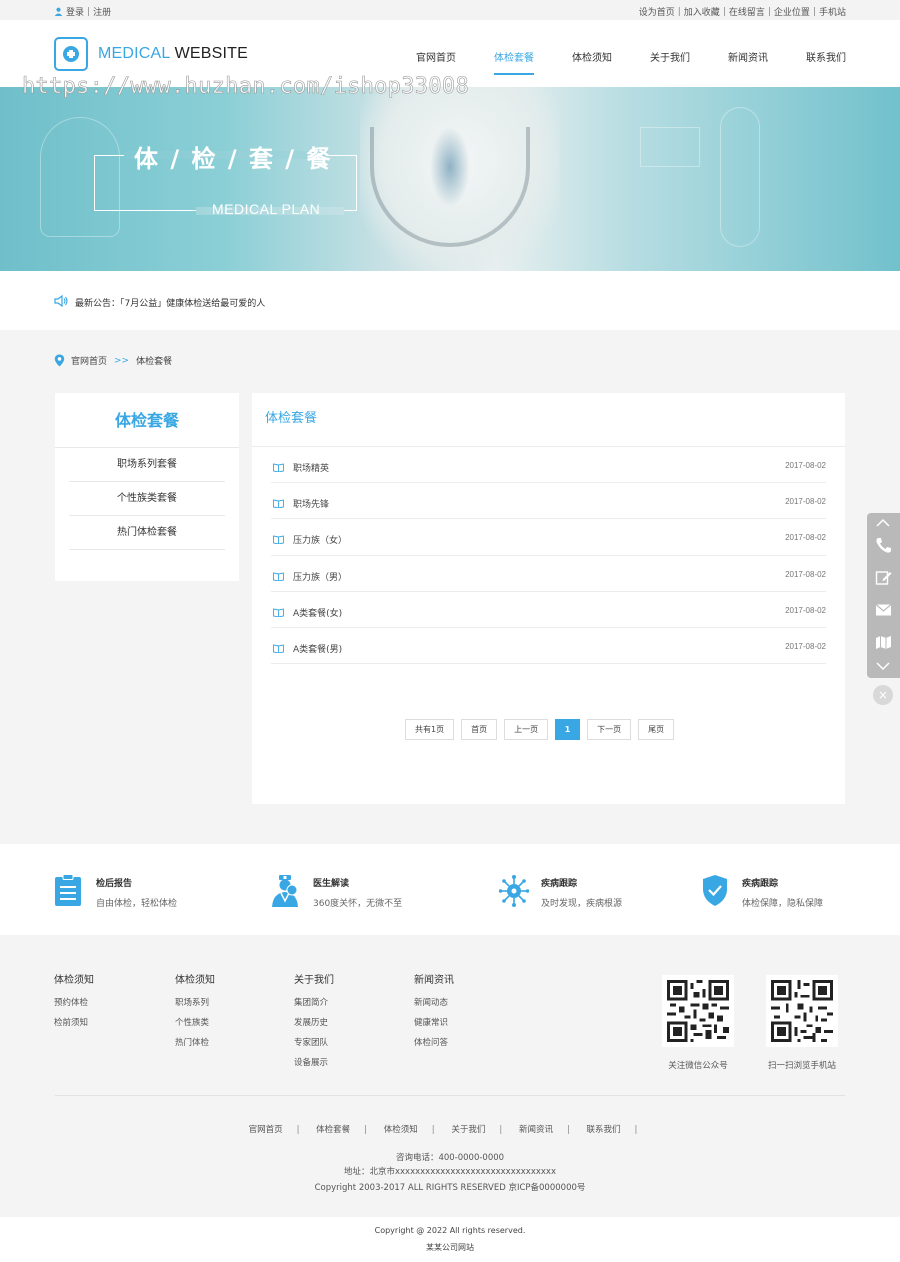  What do you see at coordinates (883, 545) in the screenshot?
I see `phone-icon` at bounding box center [883, 545].